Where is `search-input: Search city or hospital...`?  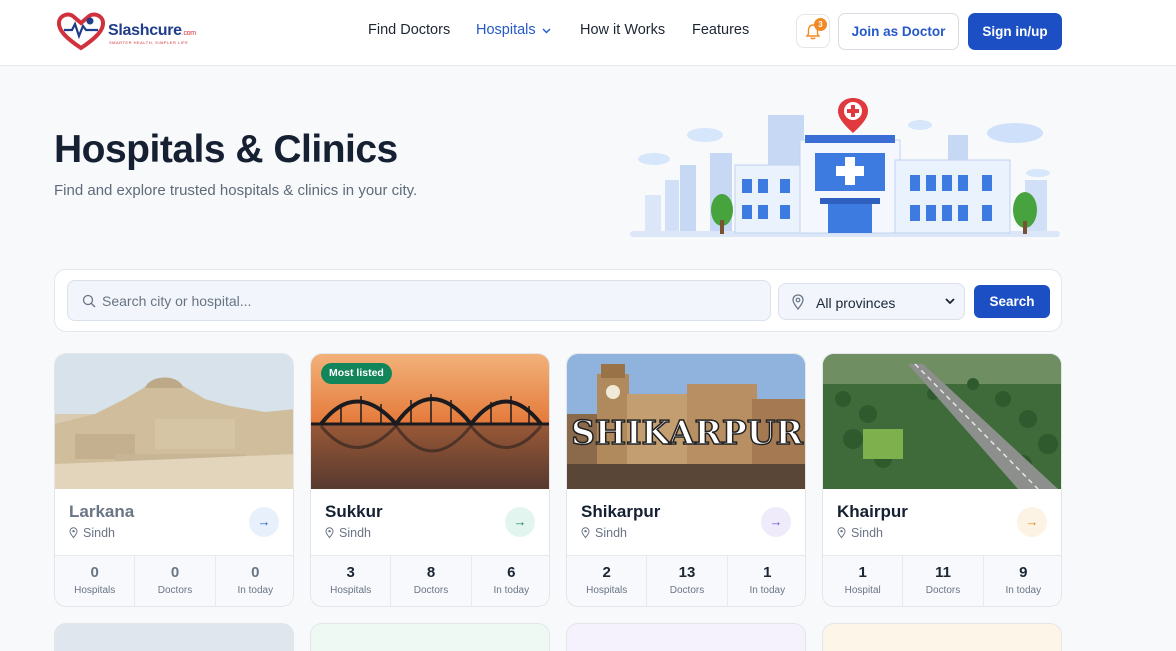 search-input: Search city or hospital... is located at coordinates (419, 300).